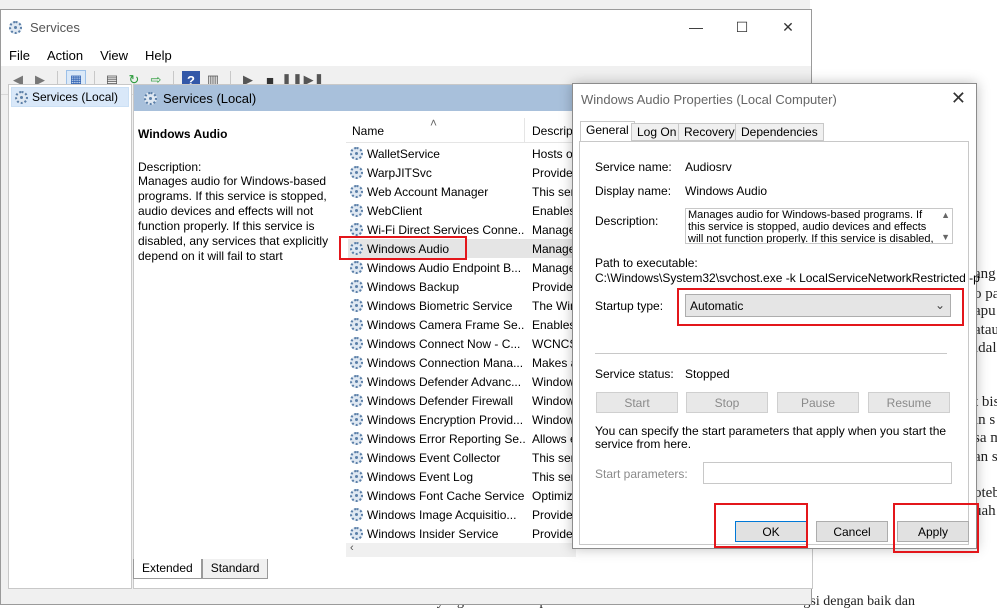 This screenshot has height=614, width=997. I want to click on service-row-name: Windows Biometric Service, so click(440, 305).